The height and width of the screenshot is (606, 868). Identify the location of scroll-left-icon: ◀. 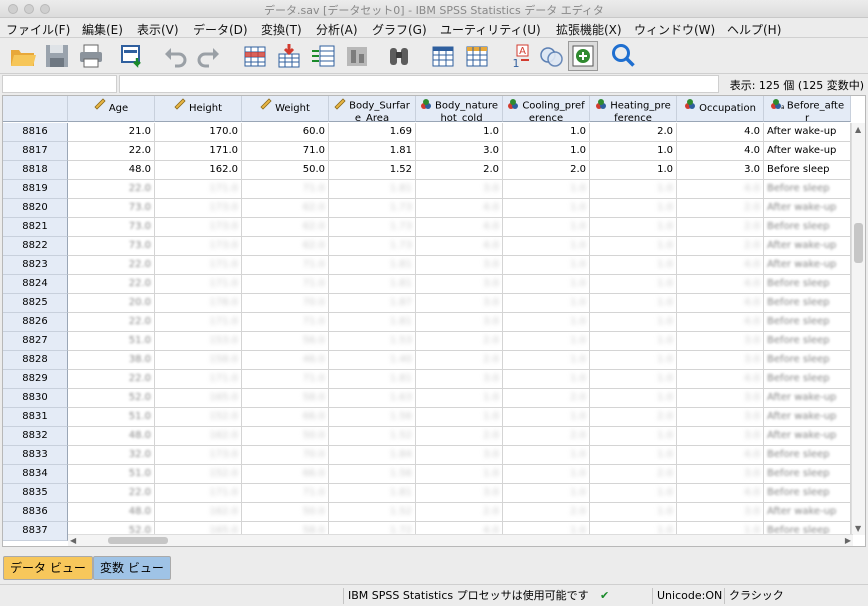
(73, 540).